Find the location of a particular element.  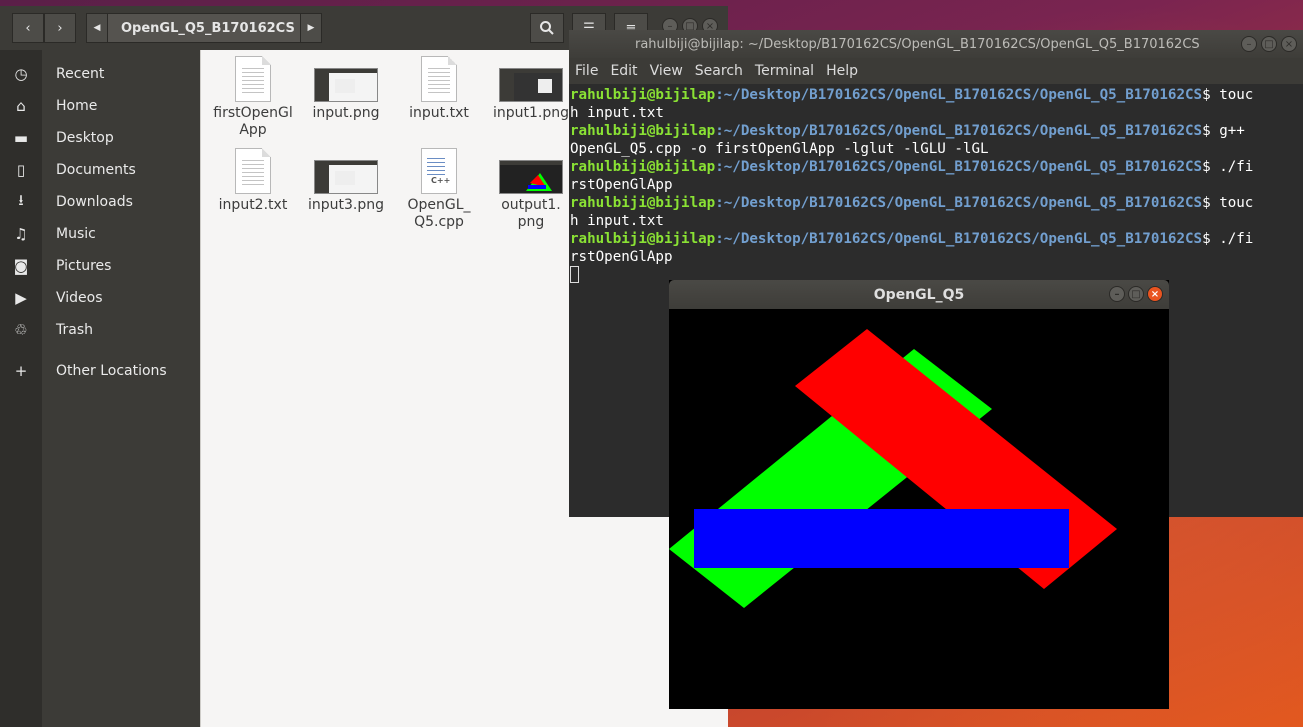

sidebar-item-label: Pictures is located at coordinates (84, 266).